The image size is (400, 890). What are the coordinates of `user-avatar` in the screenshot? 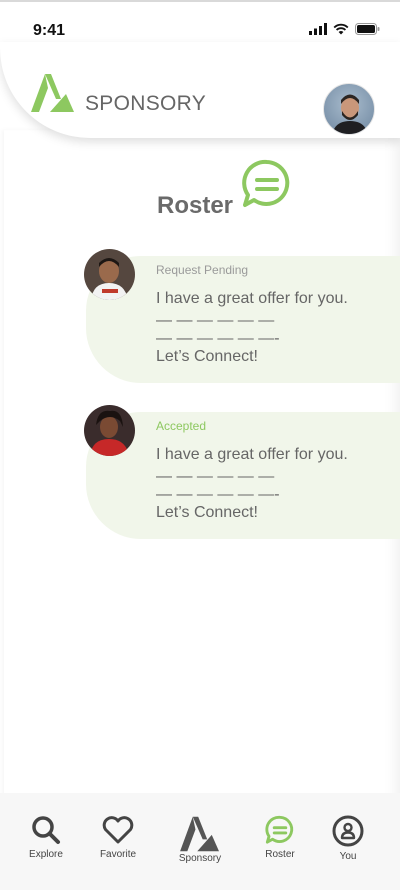 It's located at (349, 109).